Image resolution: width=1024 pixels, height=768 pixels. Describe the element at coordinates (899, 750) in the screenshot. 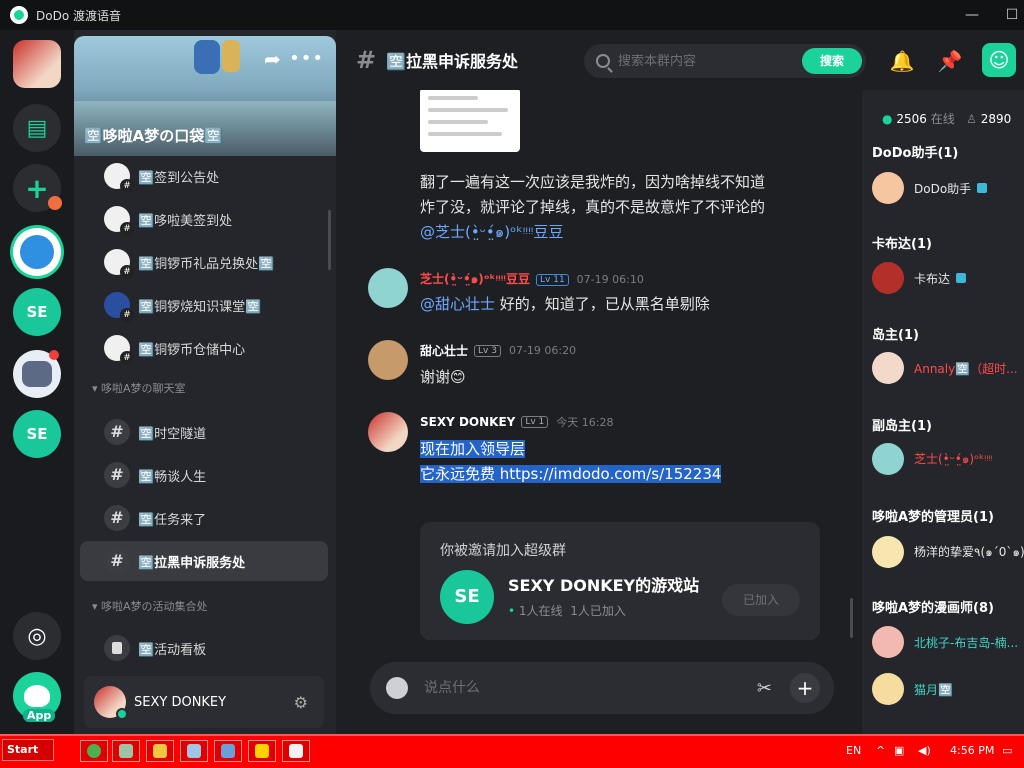

I see `network-icon: ▣` at that location.